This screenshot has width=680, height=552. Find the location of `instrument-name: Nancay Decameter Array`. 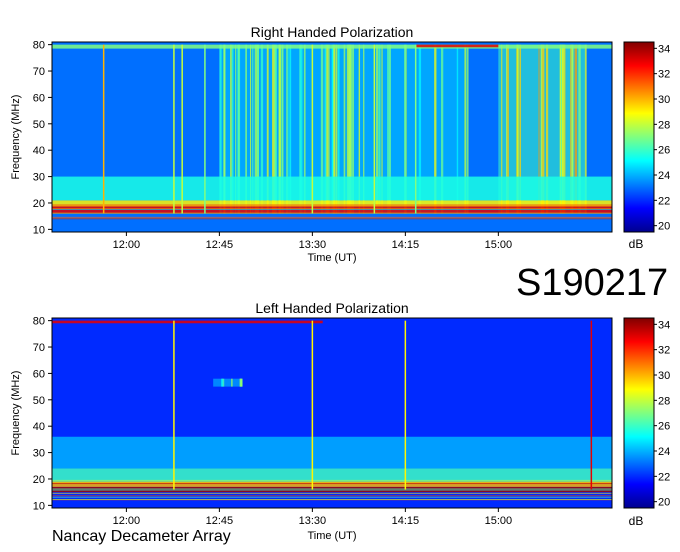

instrument-name: Nancay Decameter Array is located at coordinates (141, 536).